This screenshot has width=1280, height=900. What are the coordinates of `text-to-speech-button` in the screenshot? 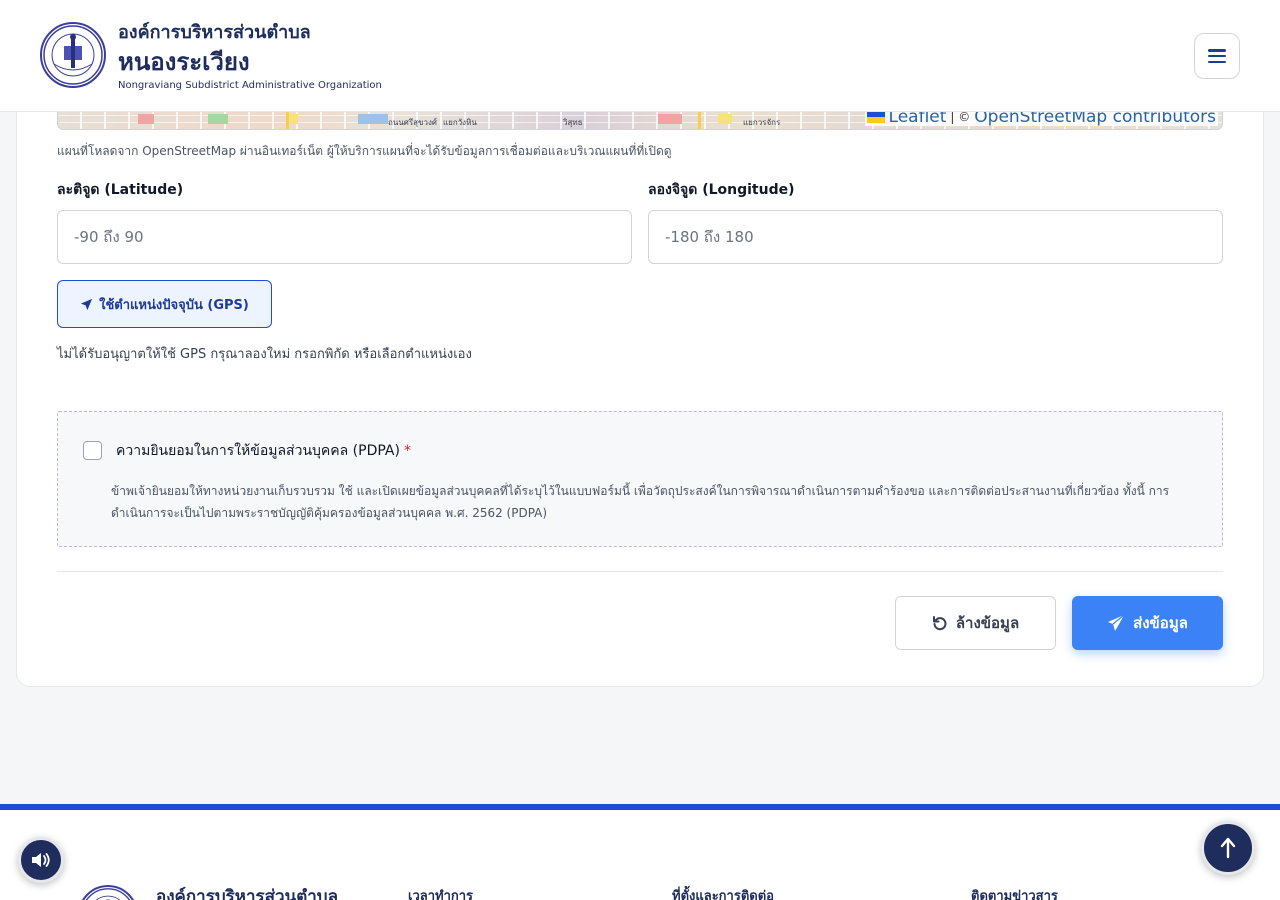 It's located at (41, 860).